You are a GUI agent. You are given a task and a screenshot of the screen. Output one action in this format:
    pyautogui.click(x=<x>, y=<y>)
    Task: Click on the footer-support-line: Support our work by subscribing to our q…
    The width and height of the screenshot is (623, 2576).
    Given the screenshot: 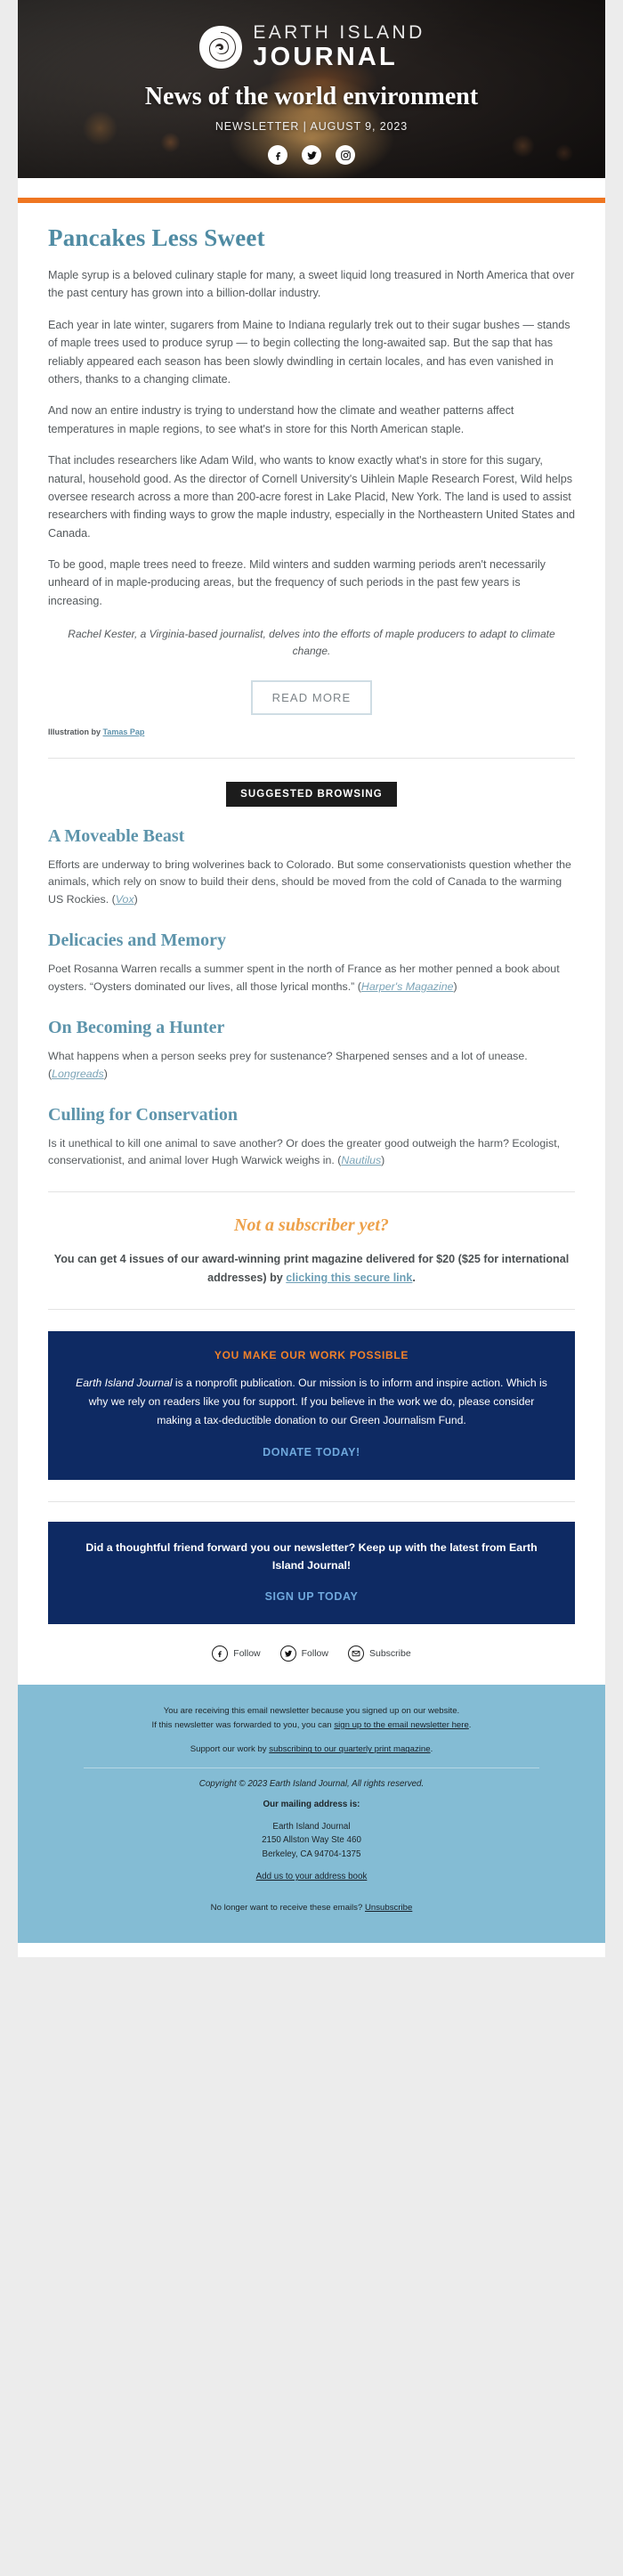 What is the action you would take?
    pyautogui.click(x=311, y=1750)
    